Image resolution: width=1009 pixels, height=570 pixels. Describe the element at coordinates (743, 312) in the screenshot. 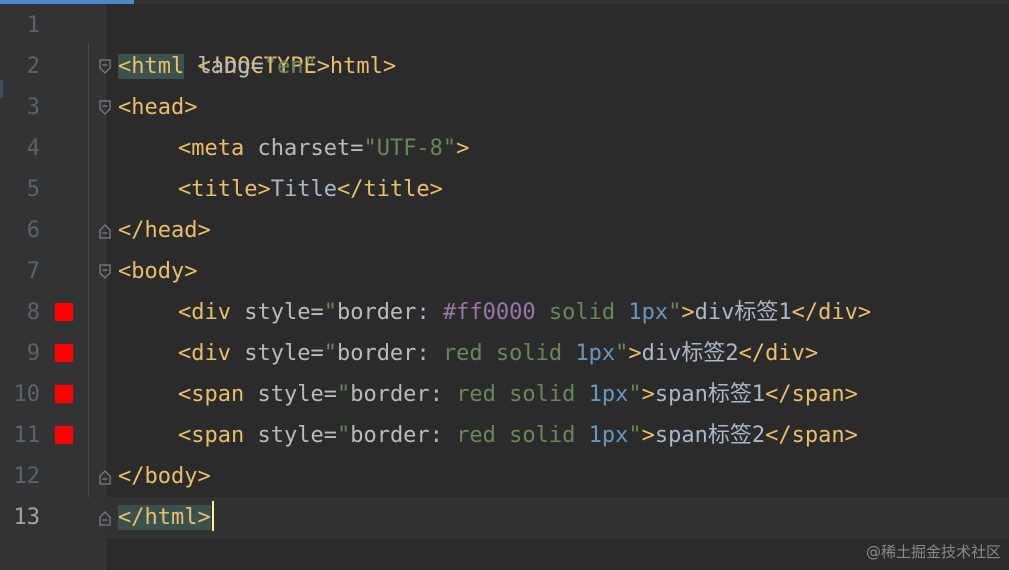

I see `code-token: div标签1` at that location.